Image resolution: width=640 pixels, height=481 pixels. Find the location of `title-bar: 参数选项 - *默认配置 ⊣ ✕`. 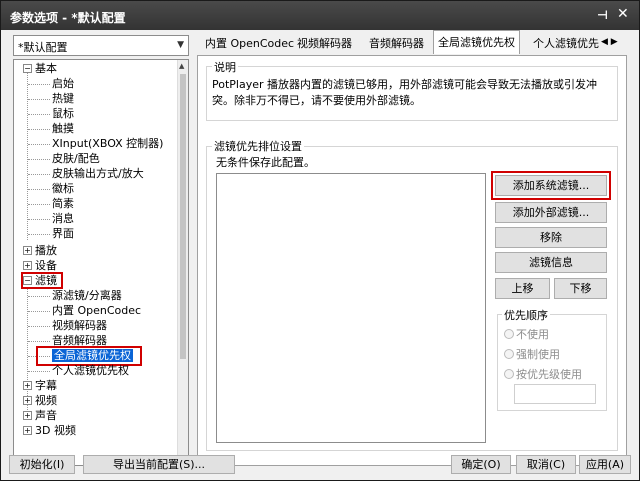

title-bar: 参数选项 - *默认配置 ⊣ ✕ is located at coordinates (320, 15).